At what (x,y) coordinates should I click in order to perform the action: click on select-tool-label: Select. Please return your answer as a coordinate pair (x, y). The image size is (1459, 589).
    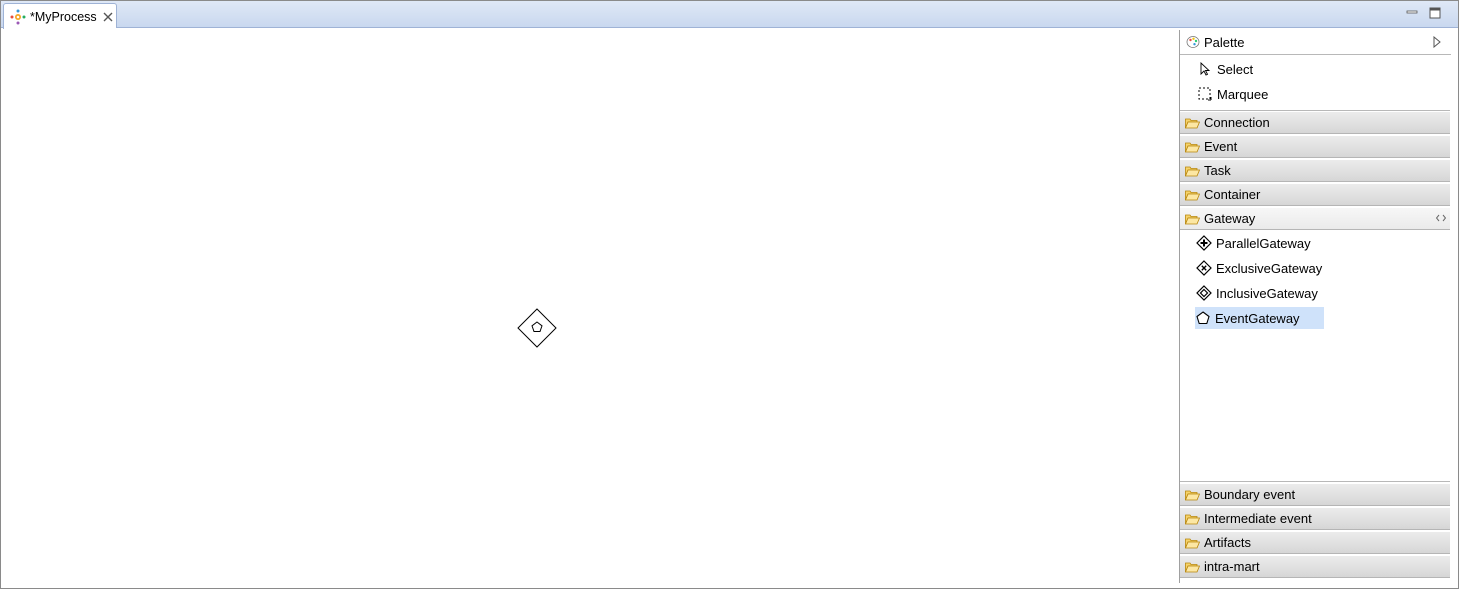
    Looking at the image, I should click on (1235, 69).